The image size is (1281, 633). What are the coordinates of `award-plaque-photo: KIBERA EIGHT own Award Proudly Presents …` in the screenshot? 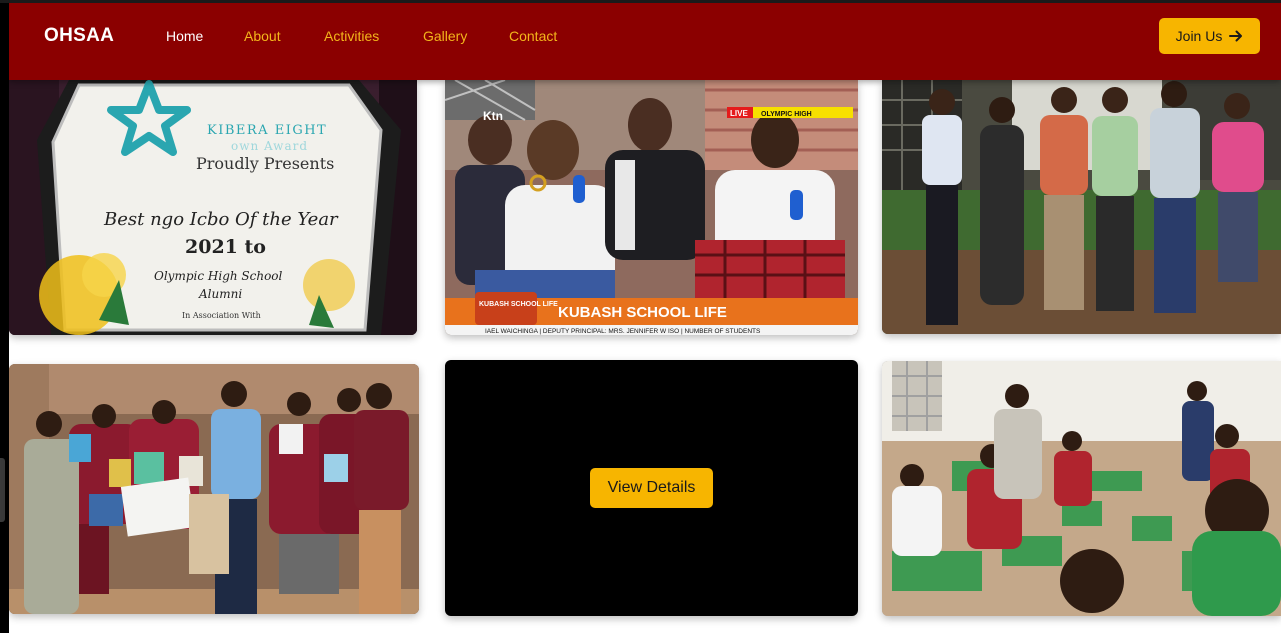 It's located at (213, 207).